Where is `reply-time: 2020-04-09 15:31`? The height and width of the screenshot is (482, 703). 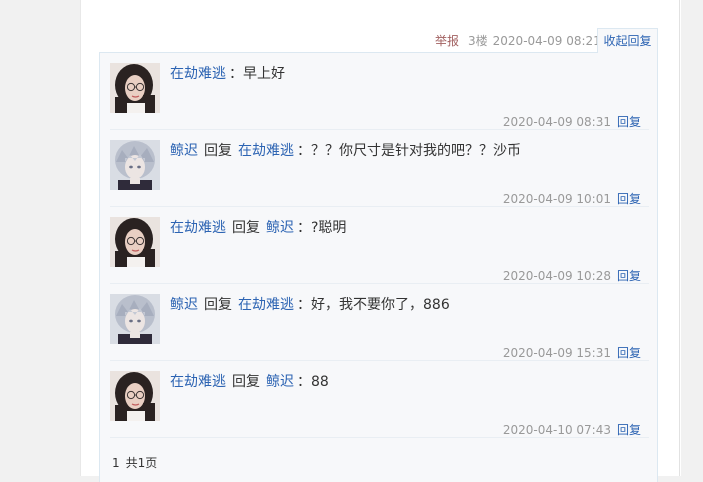
reply-time: 2020-04-09 15:31 is located at coordinates (556, 353).